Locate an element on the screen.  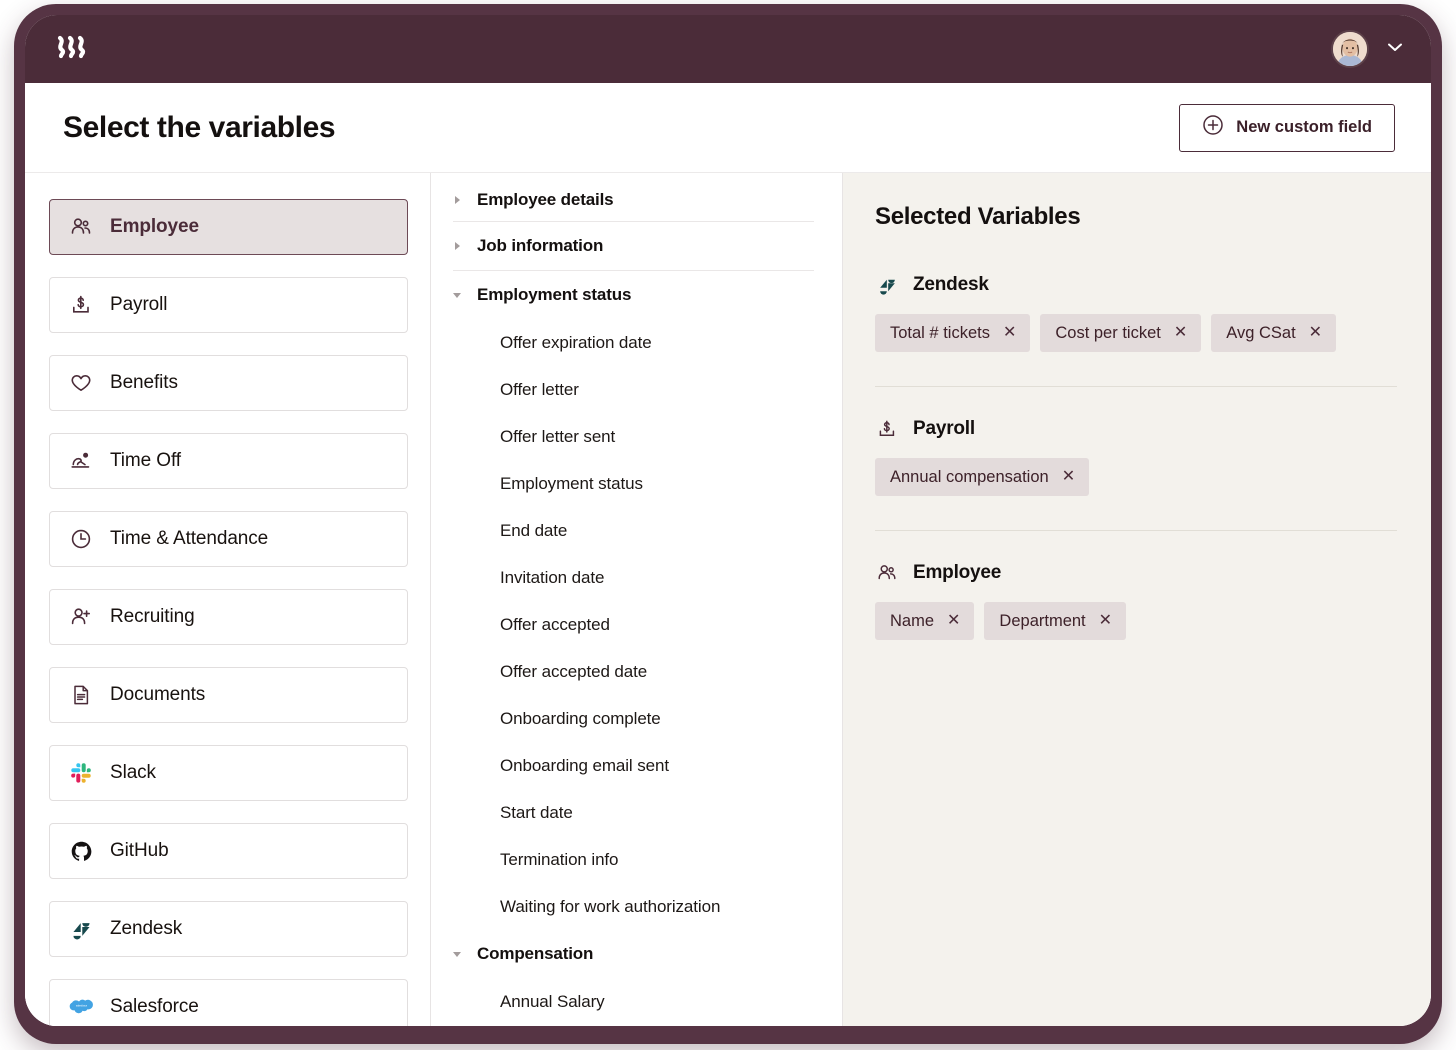
tree-item: Waiting for work authorization is located at coordinates (633, 906).